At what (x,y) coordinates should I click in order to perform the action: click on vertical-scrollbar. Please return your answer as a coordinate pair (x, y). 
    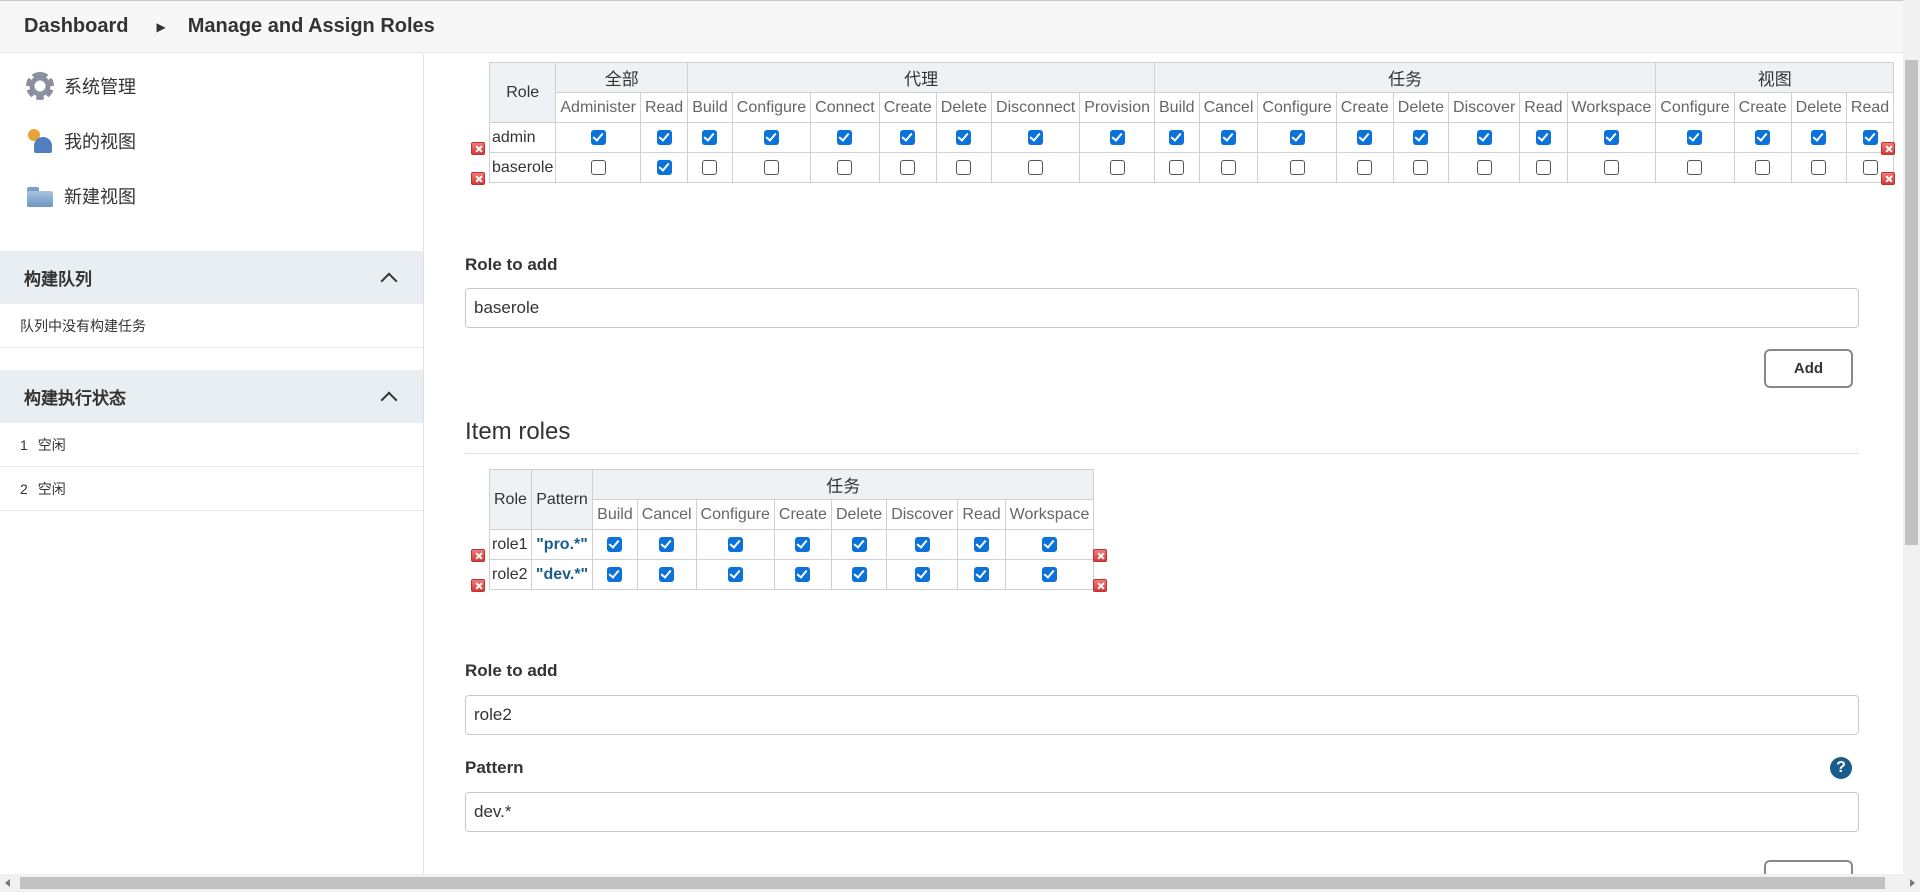
    Looking at the image, I should click on (1911, 437).